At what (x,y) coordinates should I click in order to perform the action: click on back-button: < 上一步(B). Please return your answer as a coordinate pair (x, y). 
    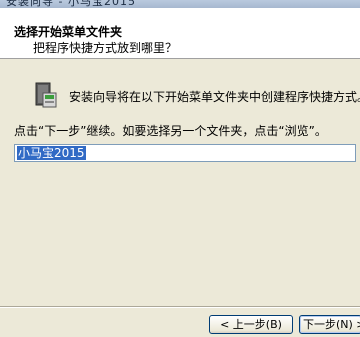
    Looking at the image, I should click on (251, 324).